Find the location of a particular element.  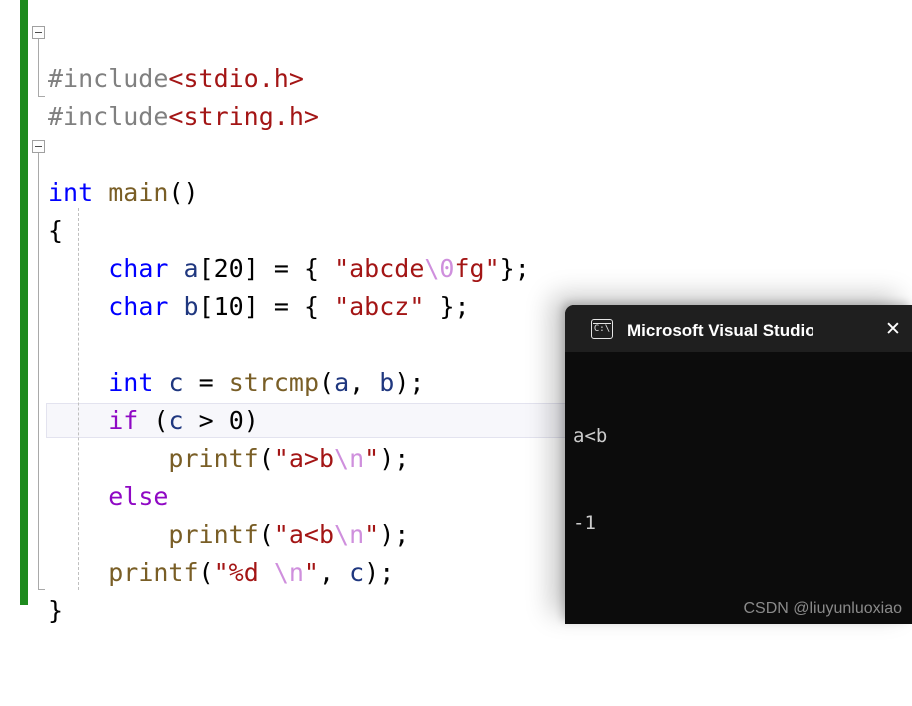

code-line-11: printf("a>b\n"); is located at coordinates (289, 458).